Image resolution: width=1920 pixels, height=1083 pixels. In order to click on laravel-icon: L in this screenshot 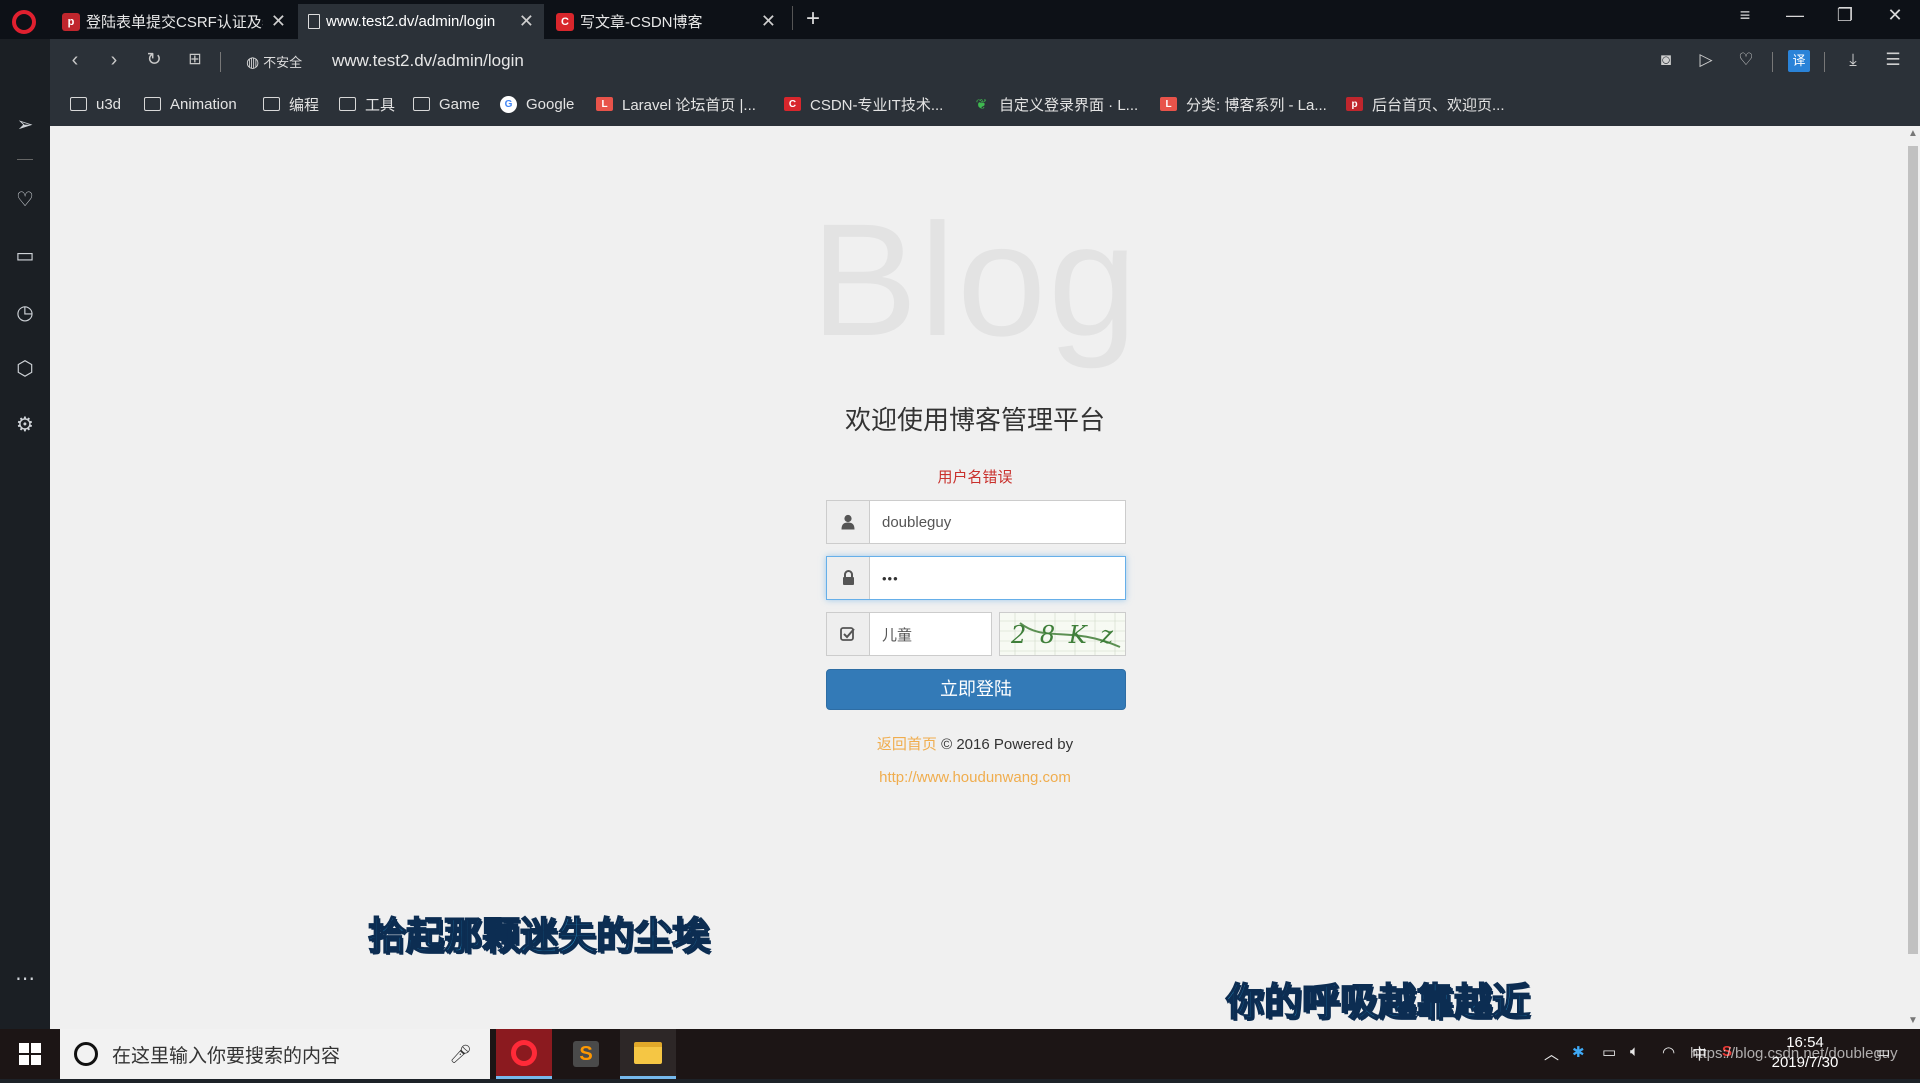, I will do `click(604, 104)`.